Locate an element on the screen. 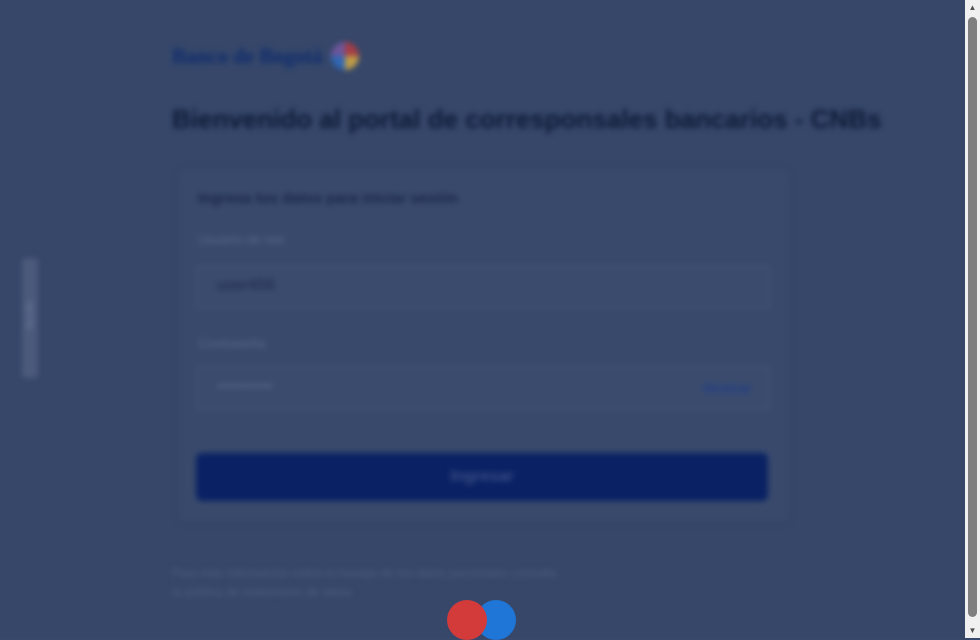  password-label: Contraseña is located at coordinates (232, 343).